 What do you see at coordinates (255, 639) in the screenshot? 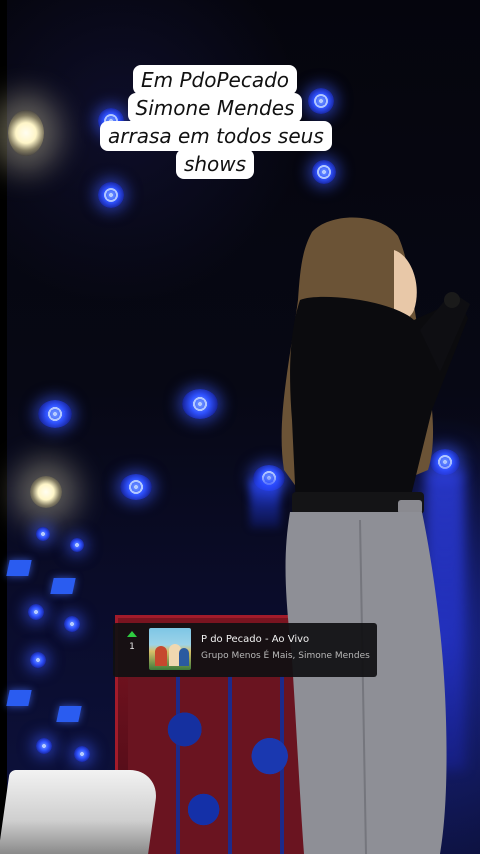
I see `song-title: P do Pecado - Ao Vivo` at bounding box center [255, 639].